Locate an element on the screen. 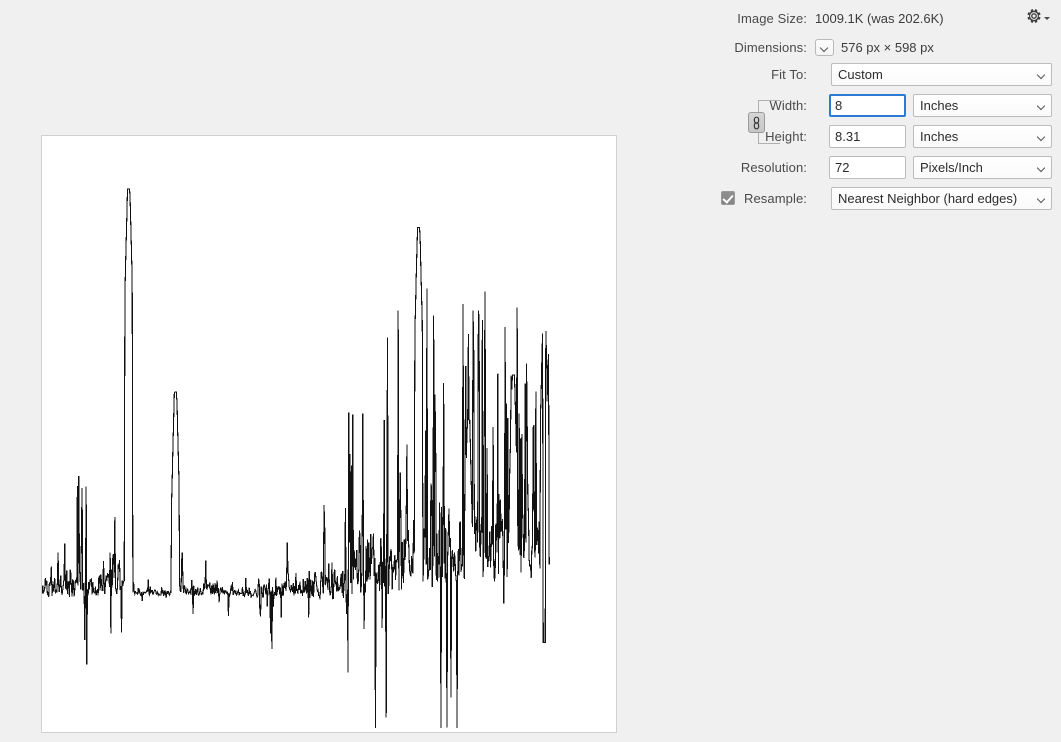 The height and width of the screenshot is (742, 1061). resample-checkbox is located at coordinates (727, 198).